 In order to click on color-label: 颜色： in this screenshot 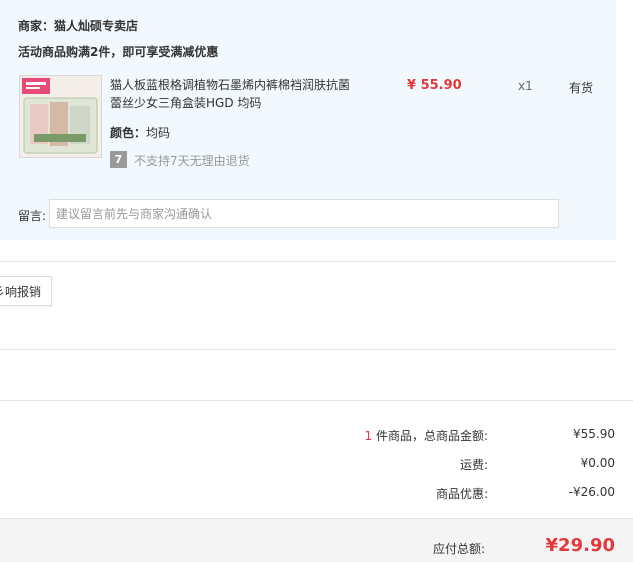, I will do `click(128, 133)`.